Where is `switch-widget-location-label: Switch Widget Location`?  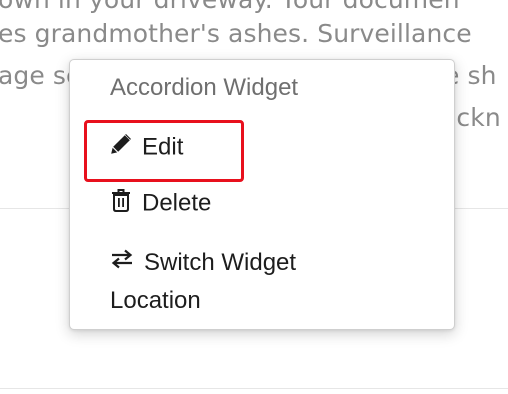
switch-widget-location-label: Switch Widget Location is located at coordinates (203, 282).